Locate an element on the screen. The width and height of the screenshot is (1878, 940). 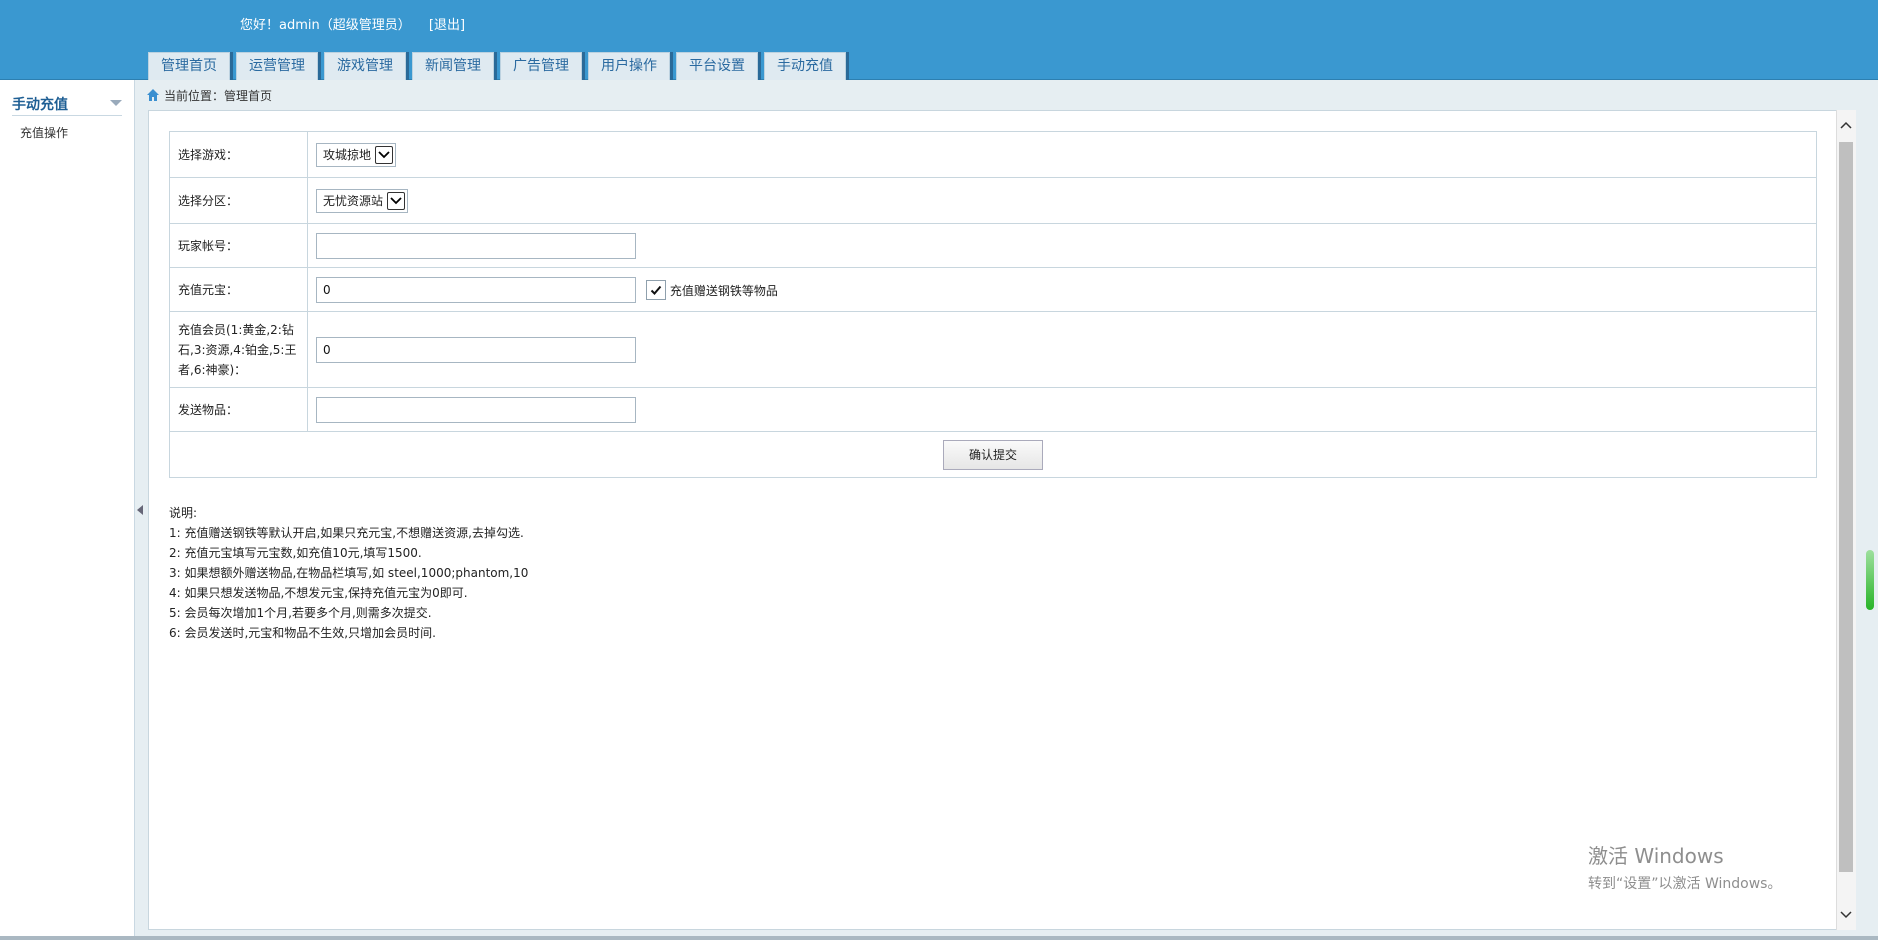
scroll-up-icon is located at coordinates (1846, 125).